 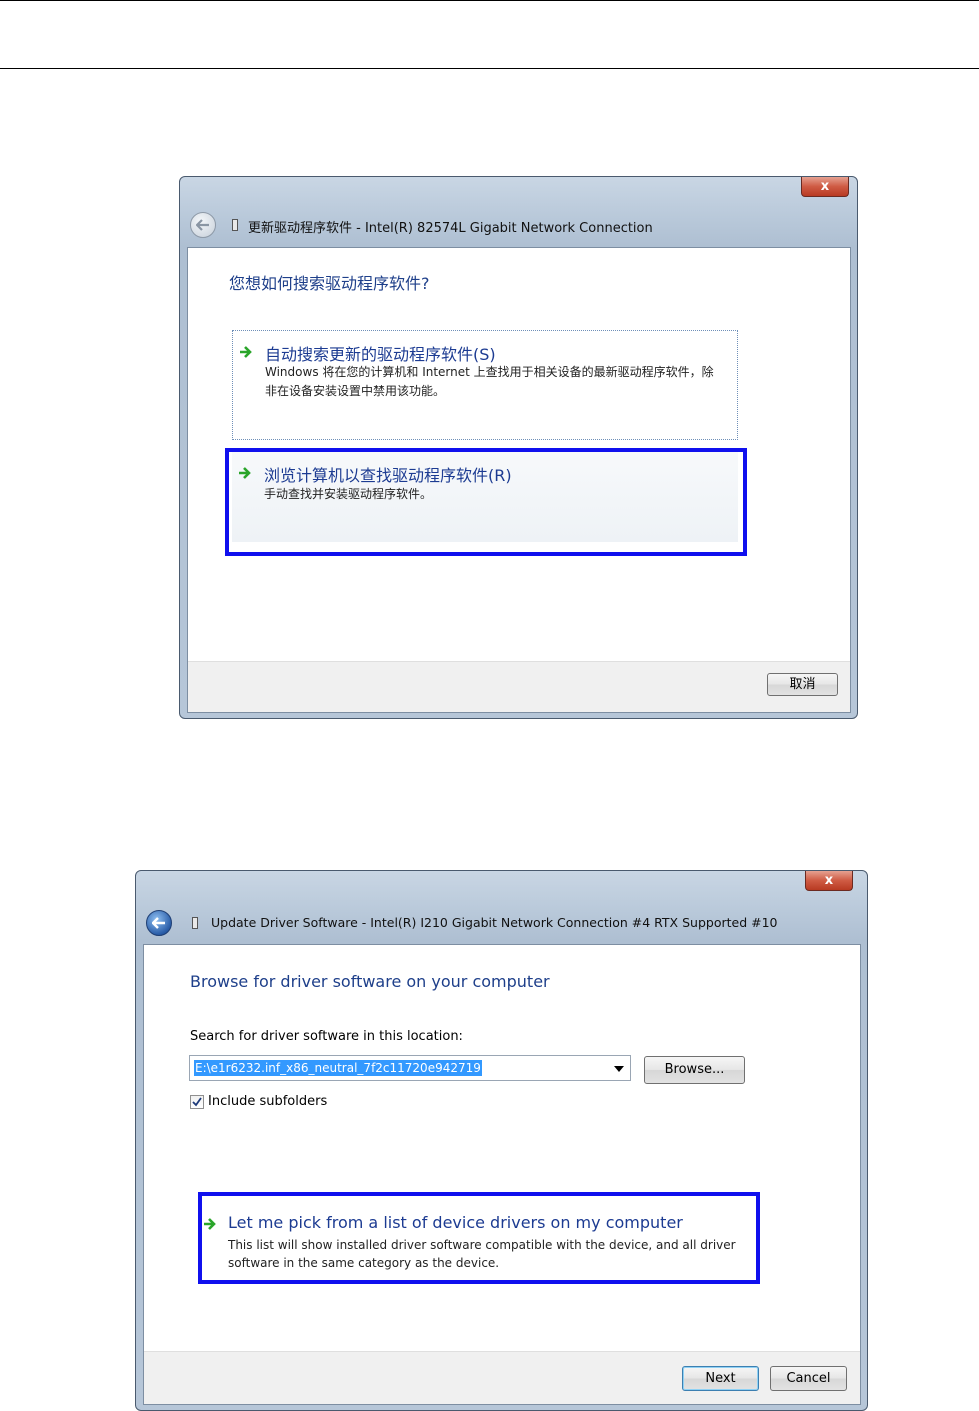 What do you see at coordinates (502, 1377) in the screenshot?
I see `wizard-footer: Next Cancel` at bounding box center [502, 1377].